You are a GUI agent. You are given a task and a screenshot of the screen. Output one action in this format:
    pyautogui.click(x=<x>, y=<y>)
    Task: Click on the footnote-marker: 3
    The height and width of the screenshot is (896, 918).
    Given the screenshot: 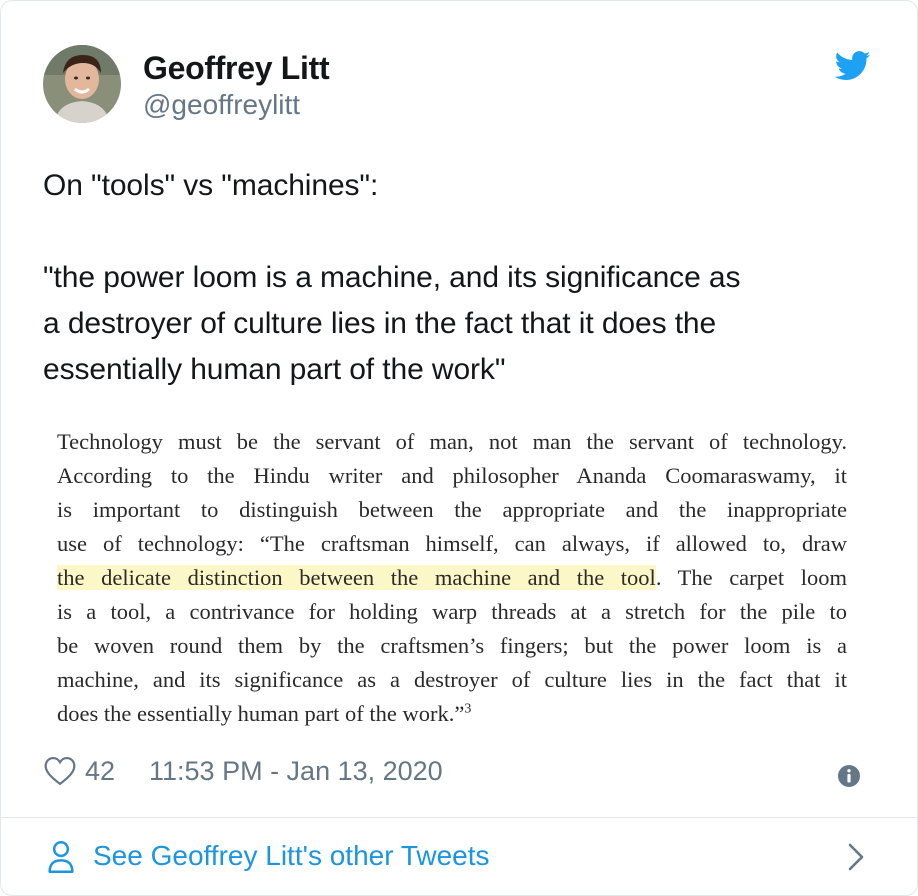 What is the action you would take?
    pyautogui.click(x=468, y=709)
    